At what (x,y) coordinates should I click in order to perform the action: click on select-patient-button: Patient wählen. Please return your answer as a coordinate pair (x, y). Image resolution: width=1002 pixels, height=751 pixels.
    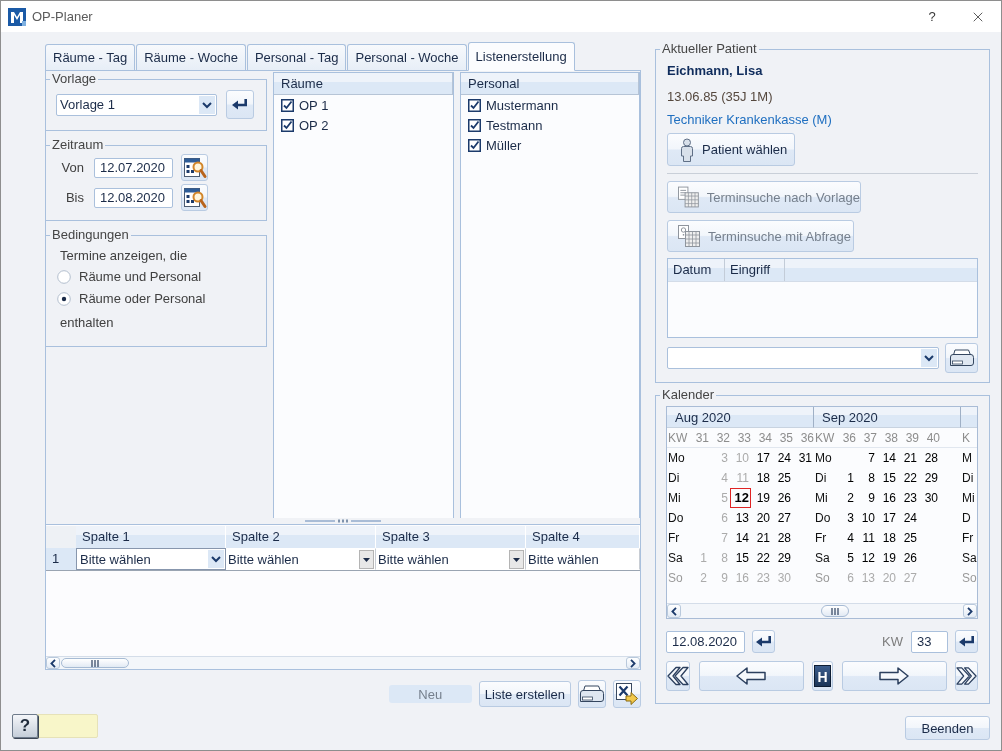
    Looking at the image, I should click on (731, 149).